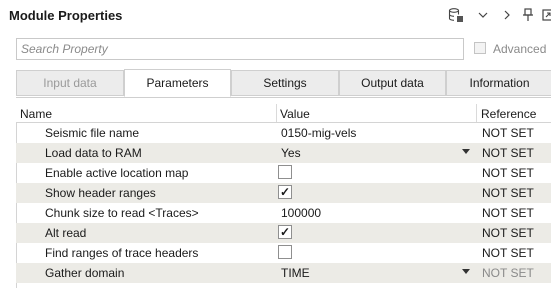 The image size is (551, 308). What do you see at coordinates (66, 15) in the screenshot?
I see `window-title: Module Properties` at bounding box center [66, 15].